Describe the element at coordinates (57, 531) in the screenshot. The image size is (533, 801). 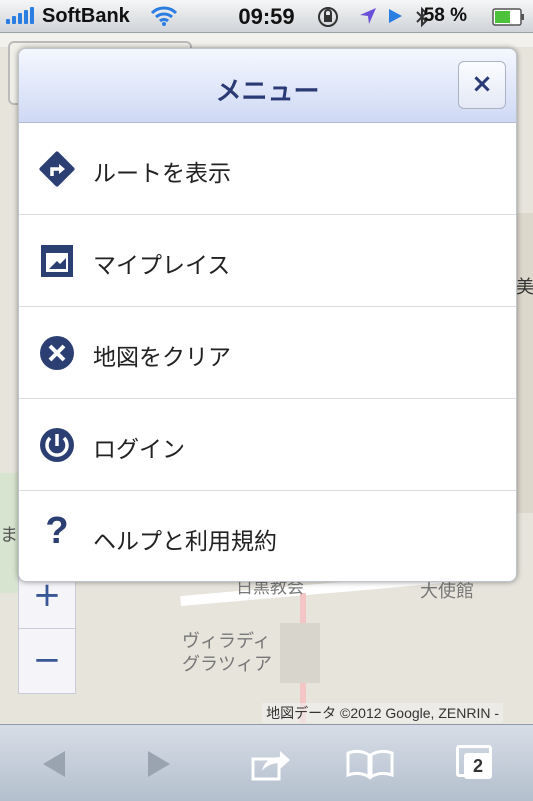
I see `help-icon: ?` at that location.